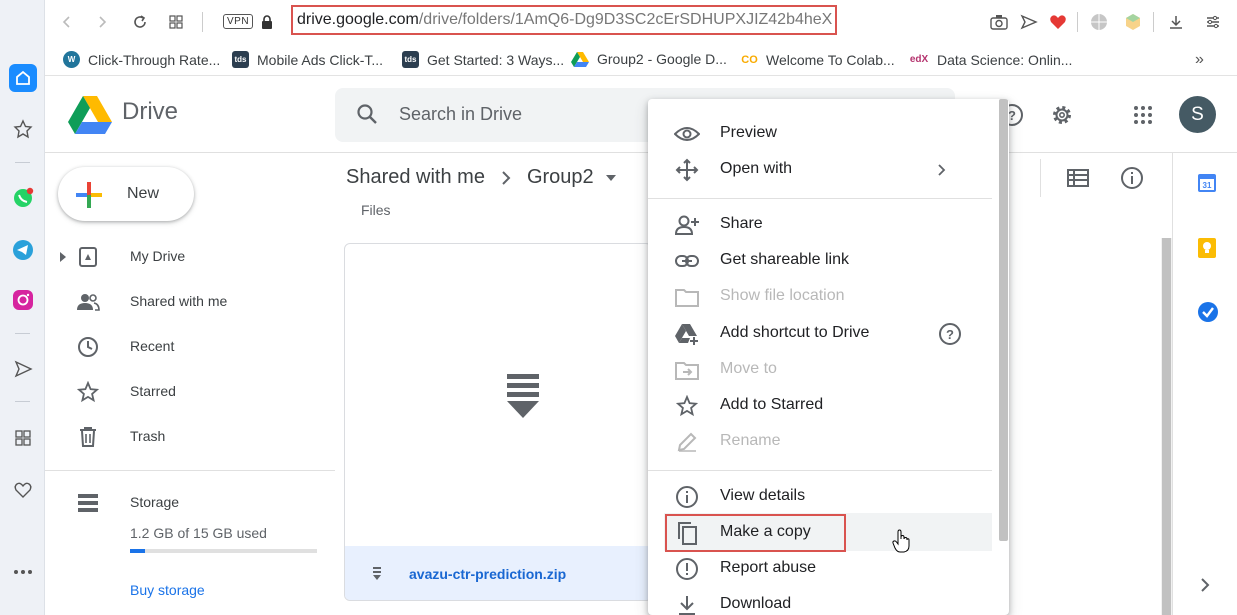 This screenshot has width=1237, height=615. What do you see at coordinates (1166, 426) in the screenshot?
I see `main-scrollbar-thumb` at bounding box center [1166, 426].